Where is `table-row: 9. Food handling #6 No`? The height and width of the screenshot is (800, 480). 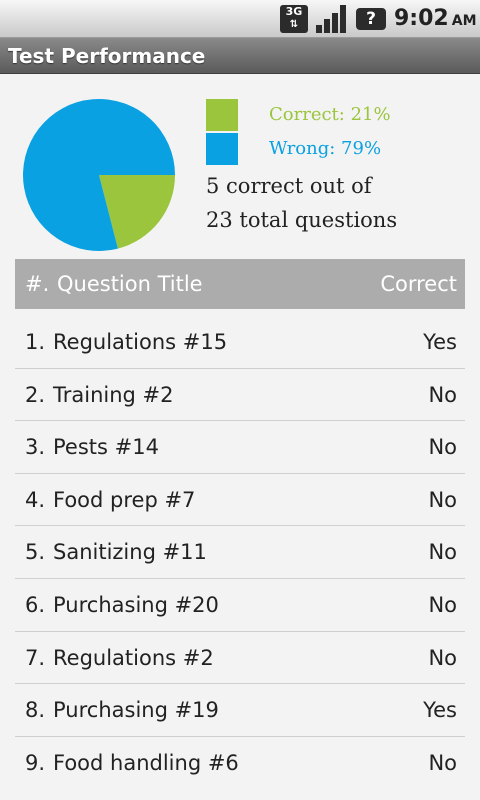 table-row: 9. Food handling #6 No is located at coordinates (240, 763).